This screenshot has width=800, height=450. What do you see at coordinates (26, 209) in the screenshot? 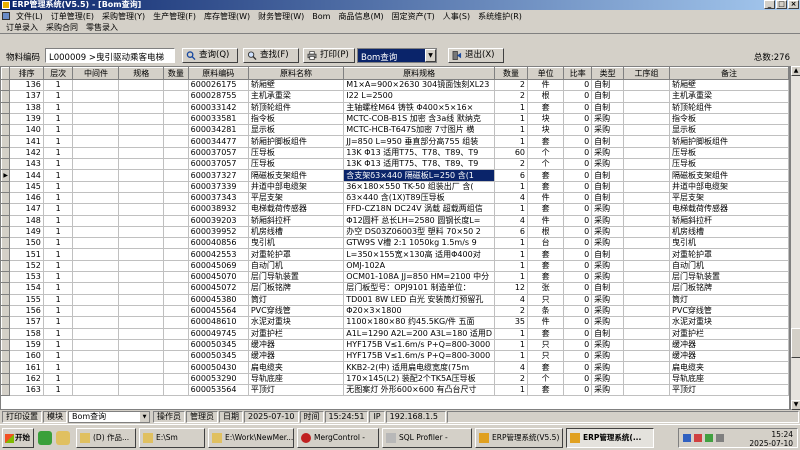
I see `cell-order: 147` at bounding box center [26, 209].